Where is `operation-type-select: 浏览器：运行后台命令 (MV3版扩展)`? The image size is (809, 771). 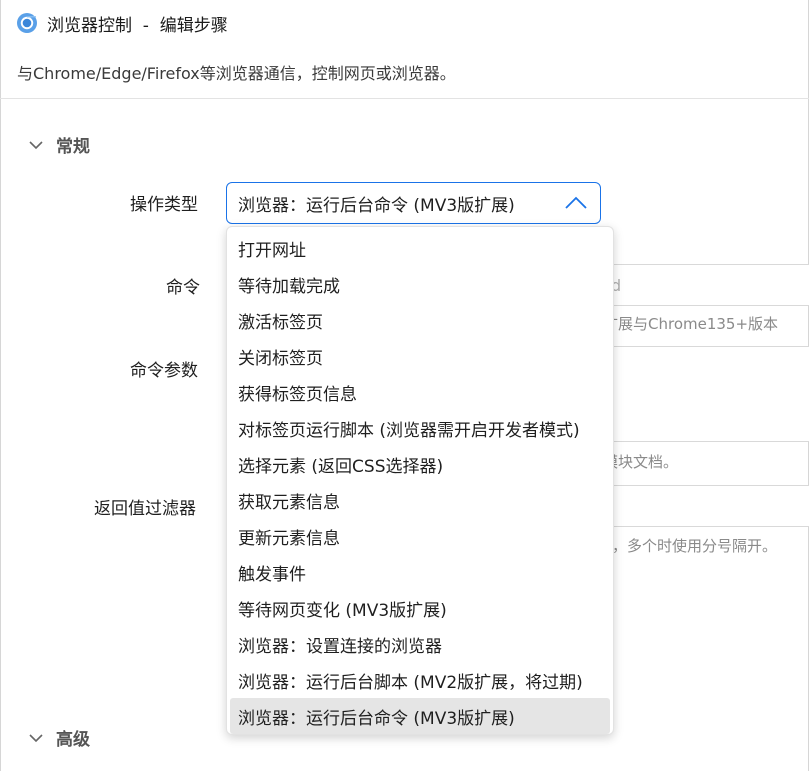 operation-type-select: 浏览器：运行后台命令 (MV3版扩展) is located at coordinates (413, 203).